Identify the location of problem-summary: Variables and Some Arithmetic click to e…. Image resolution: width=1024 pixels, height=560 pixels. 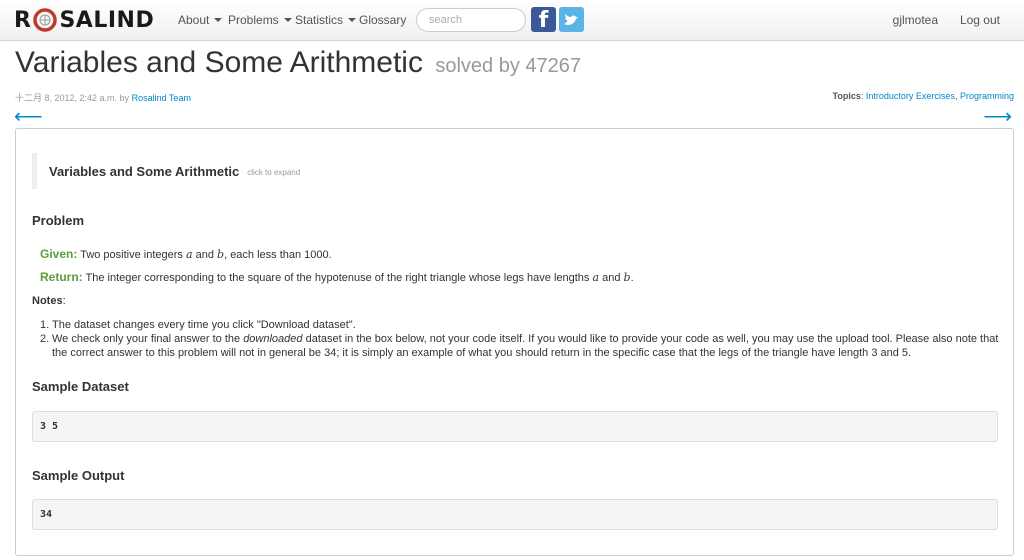
(166, 171).